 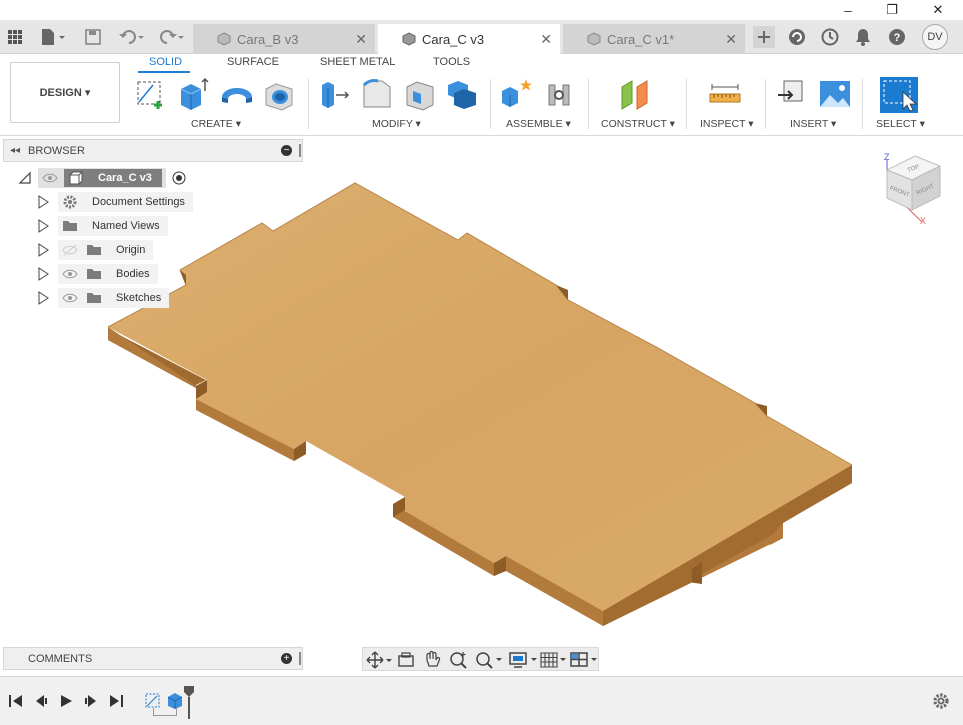 What do you see at coordinates (237, 94) in the screenshot?
I see `revolve-icon` at bounding box center [237, 94].